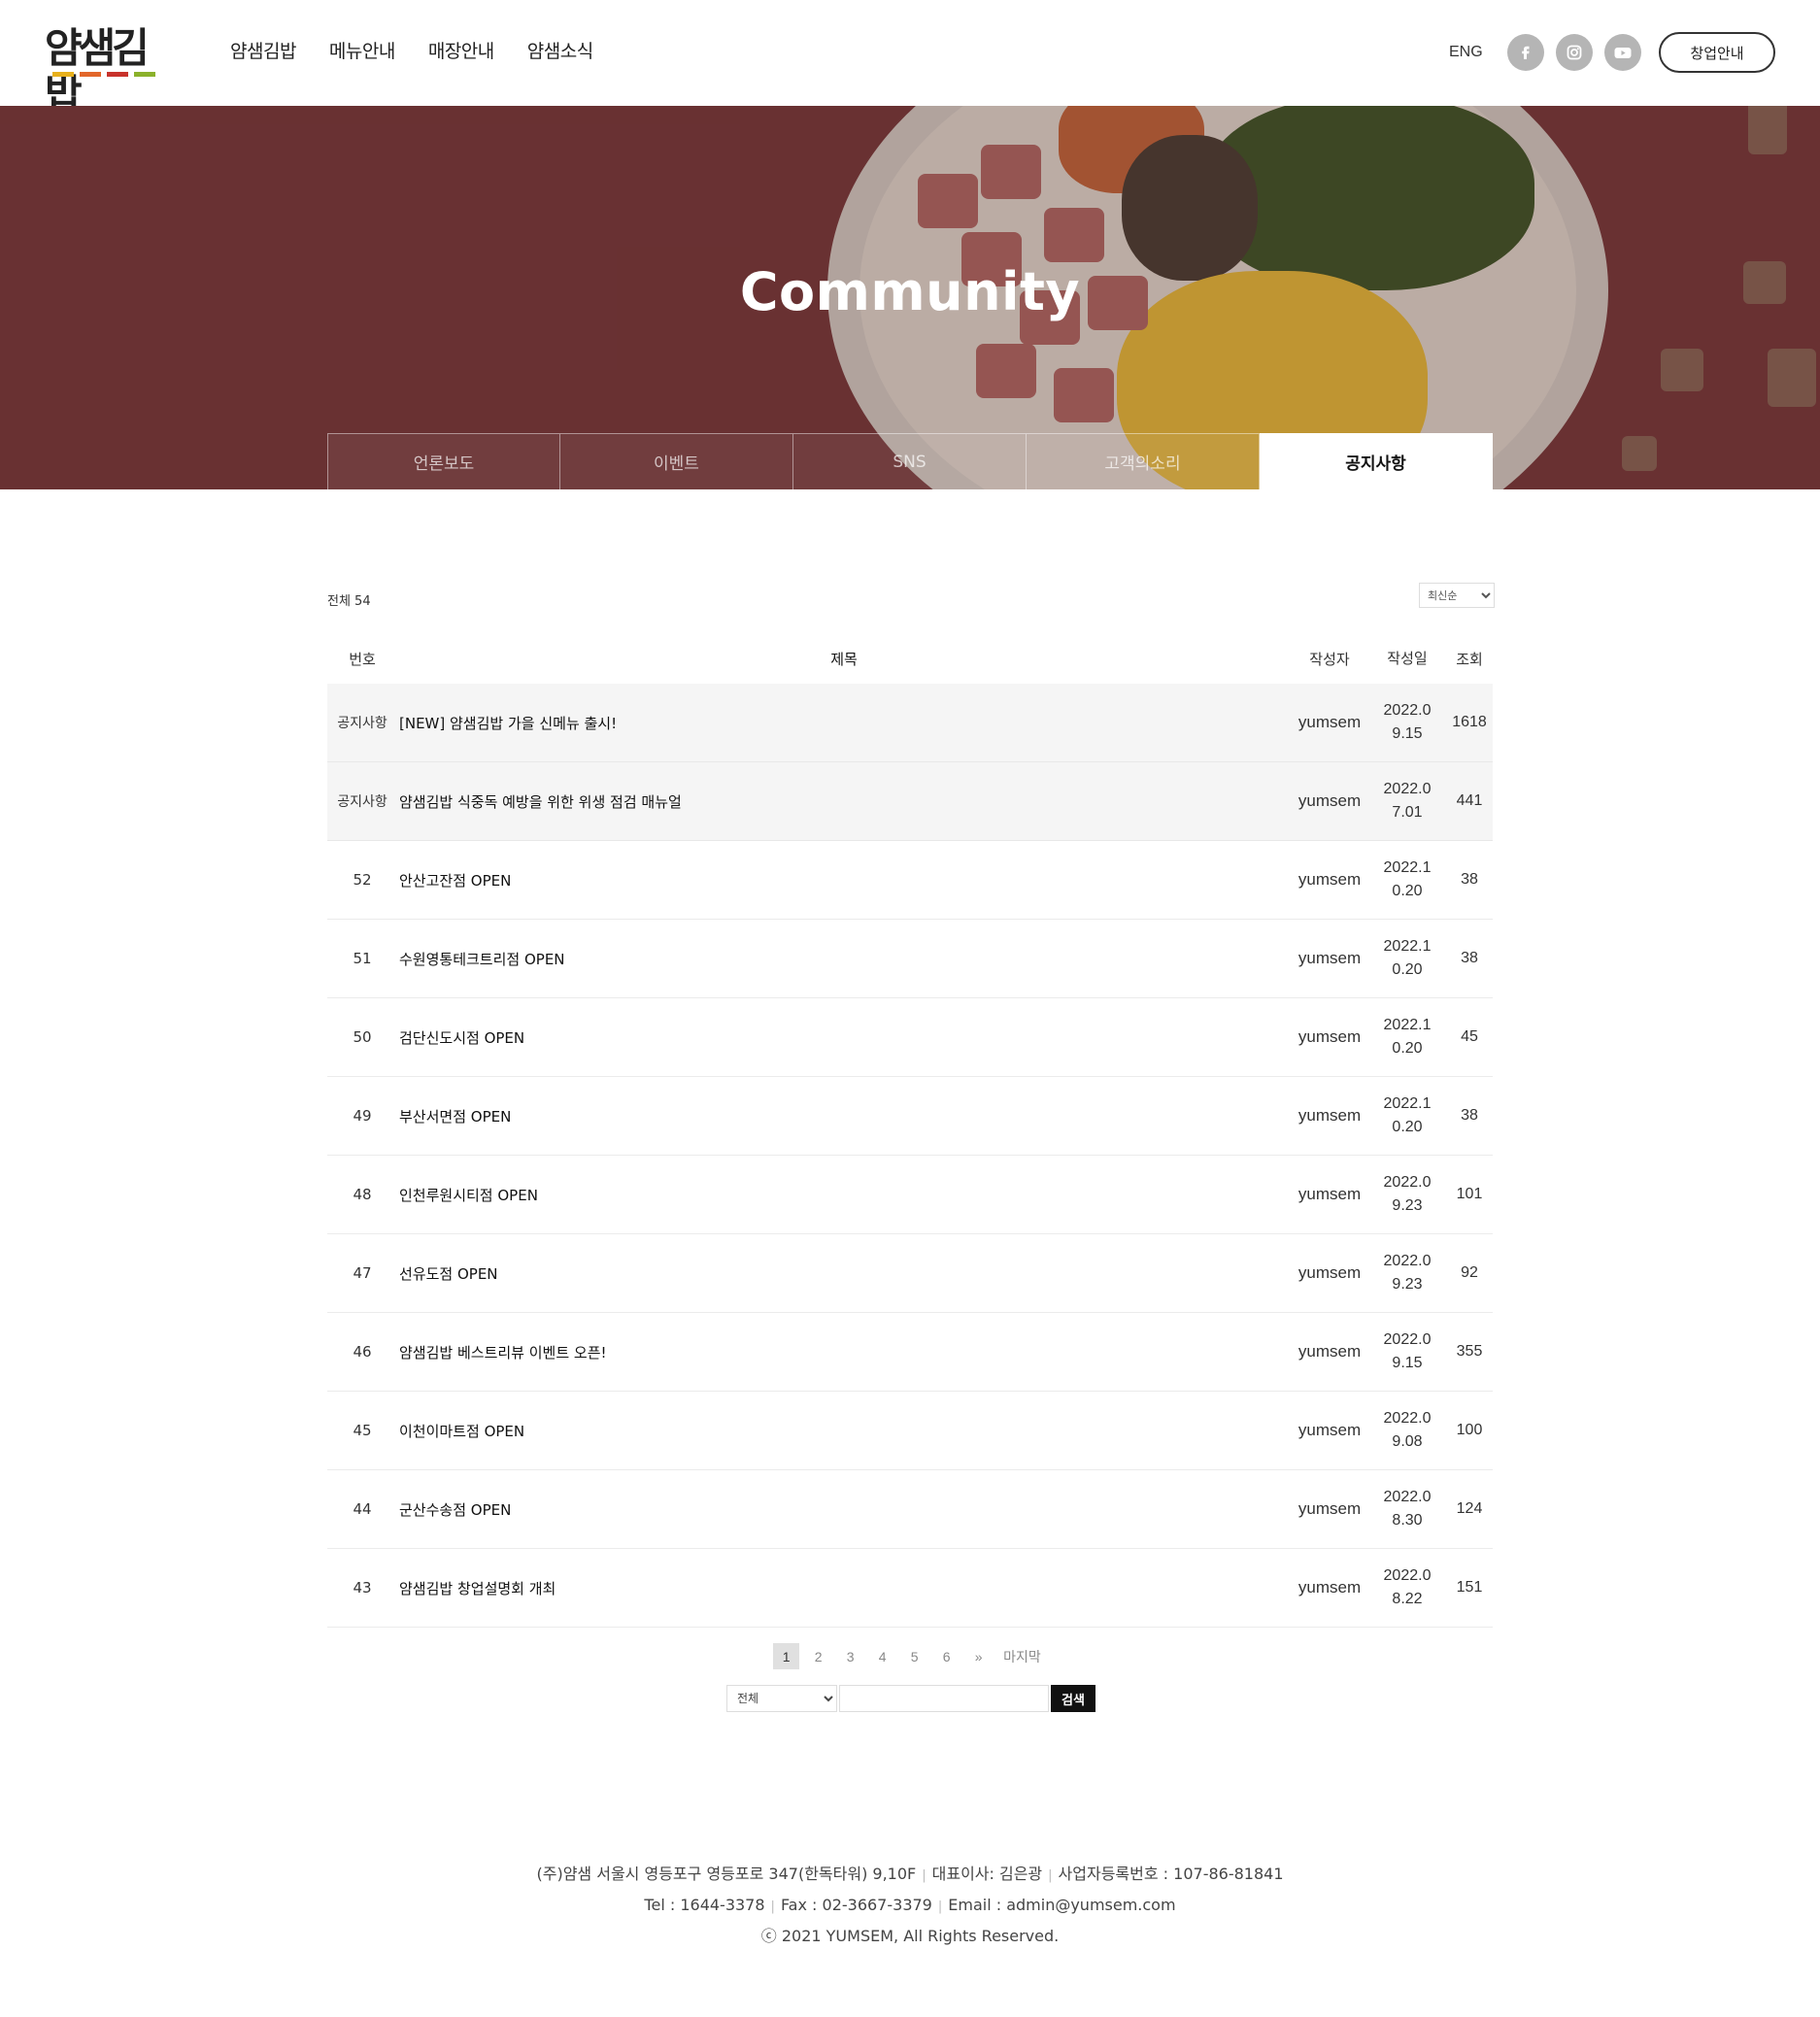  I want to click on footer-copyright: ⓒ 2021 YUMSEM, All Rights Reserved., so click(910, 1936).